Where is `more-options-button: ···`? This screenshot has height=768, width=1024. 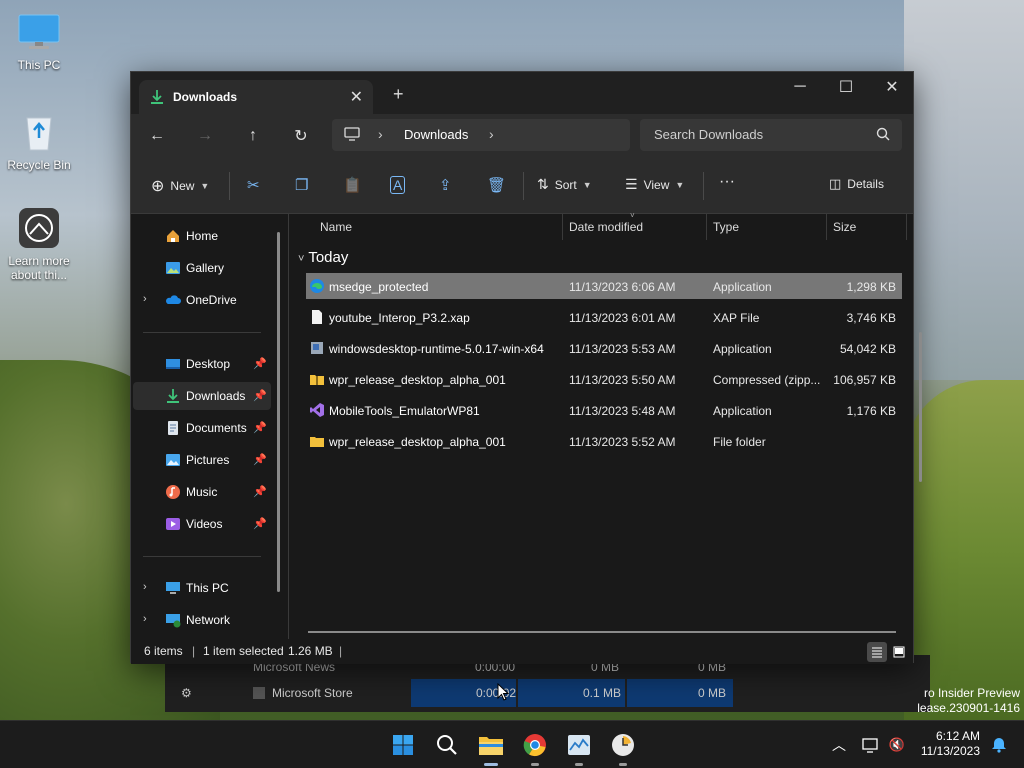 more-options-button: ··· is located at coordinates (727, 182).